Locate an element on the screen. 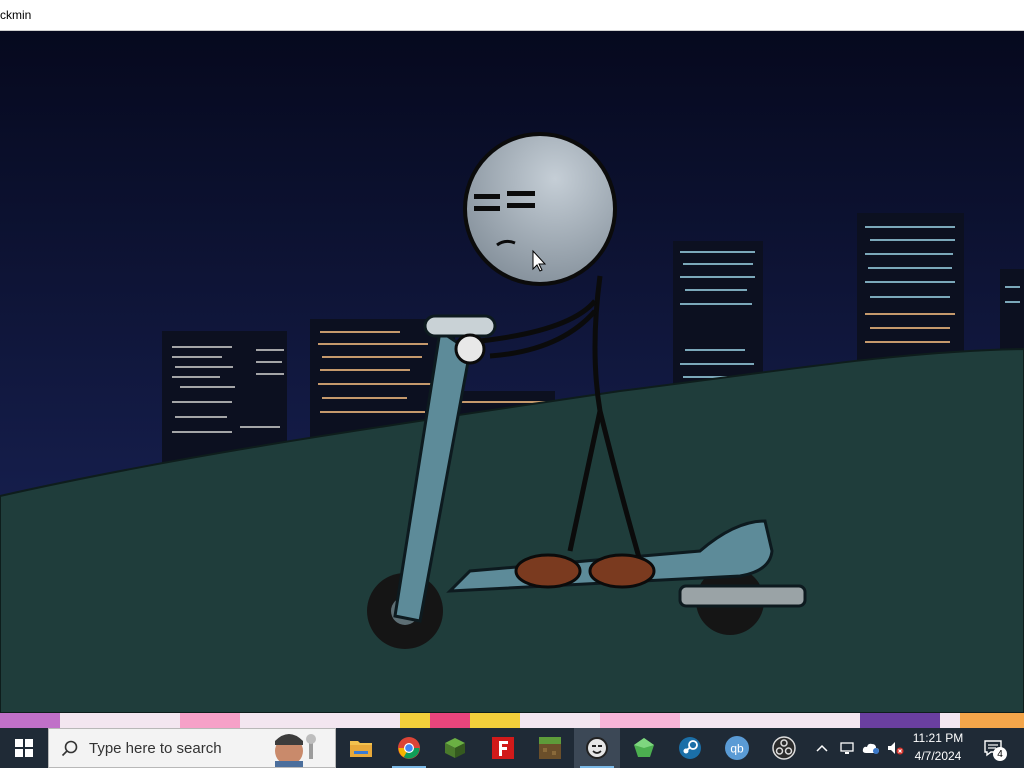  cloud-icon is located at coordinates (870, 748).